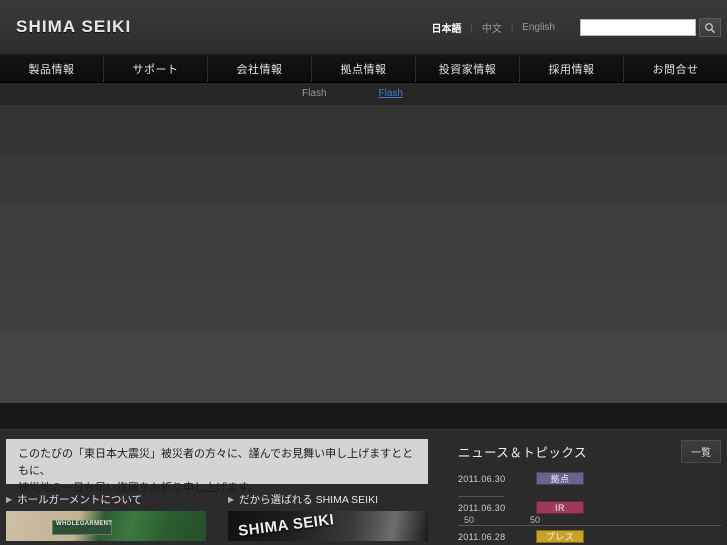 Image resolution: width=727 pixels, height=545 pixels. Describe the element at coordinates (260, 68) in the screenshot. I see `nav-item-company: 会社情報` at that location.